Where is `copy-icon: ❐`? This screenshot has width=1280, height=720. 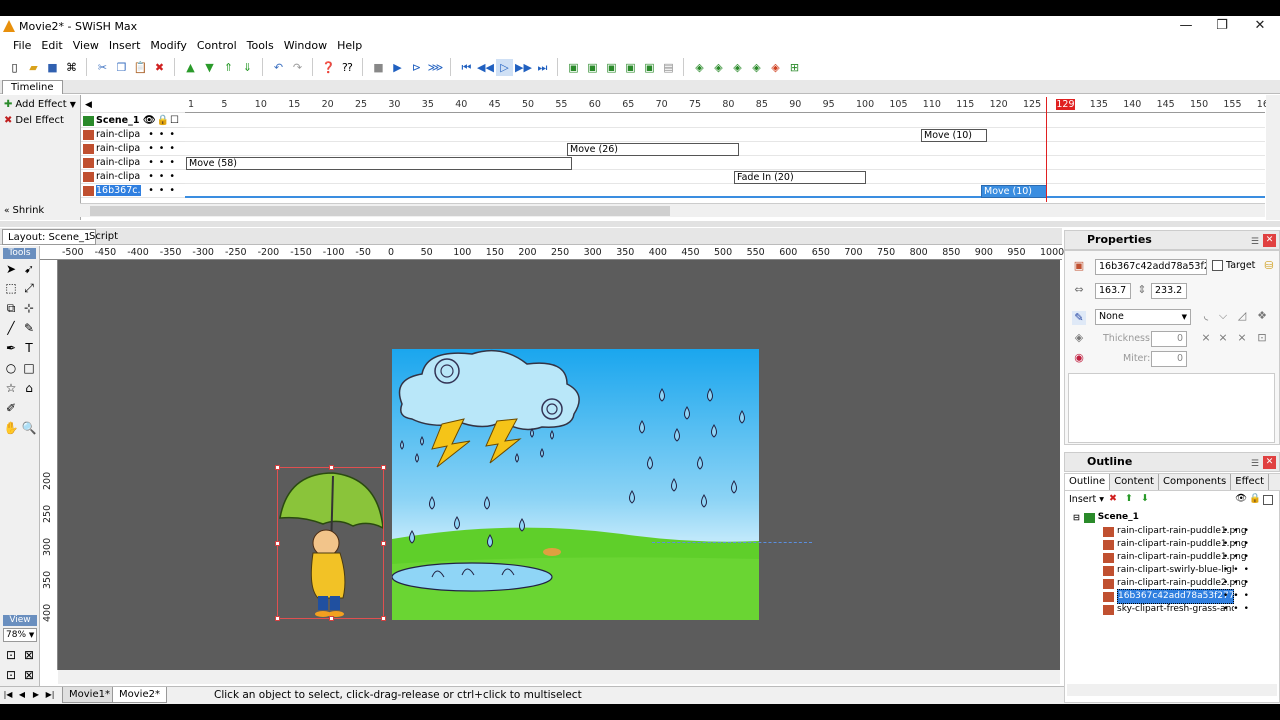 copy-icon: ❐ is located at coordinates (121, 67).